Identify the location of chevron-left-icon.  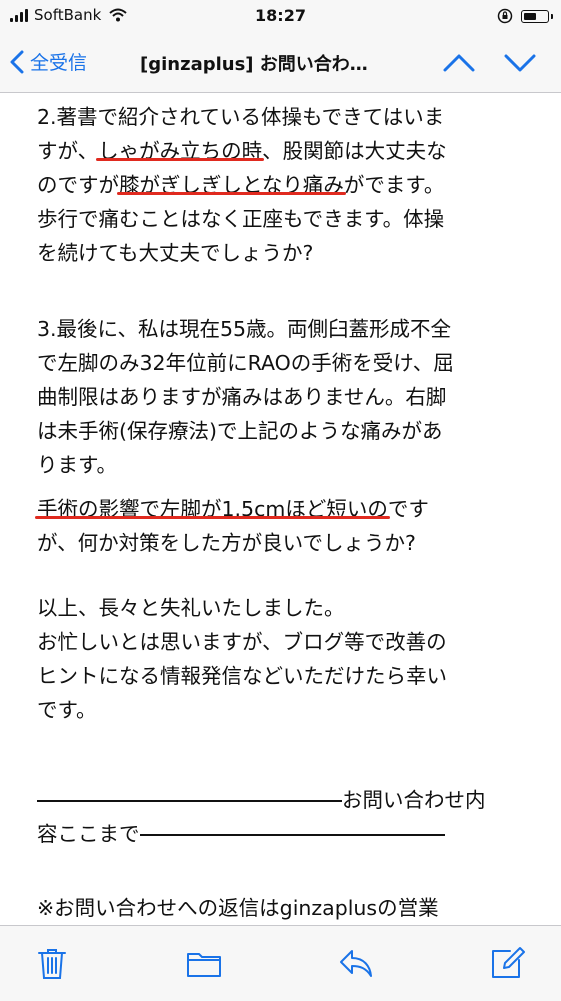
(17, 61).